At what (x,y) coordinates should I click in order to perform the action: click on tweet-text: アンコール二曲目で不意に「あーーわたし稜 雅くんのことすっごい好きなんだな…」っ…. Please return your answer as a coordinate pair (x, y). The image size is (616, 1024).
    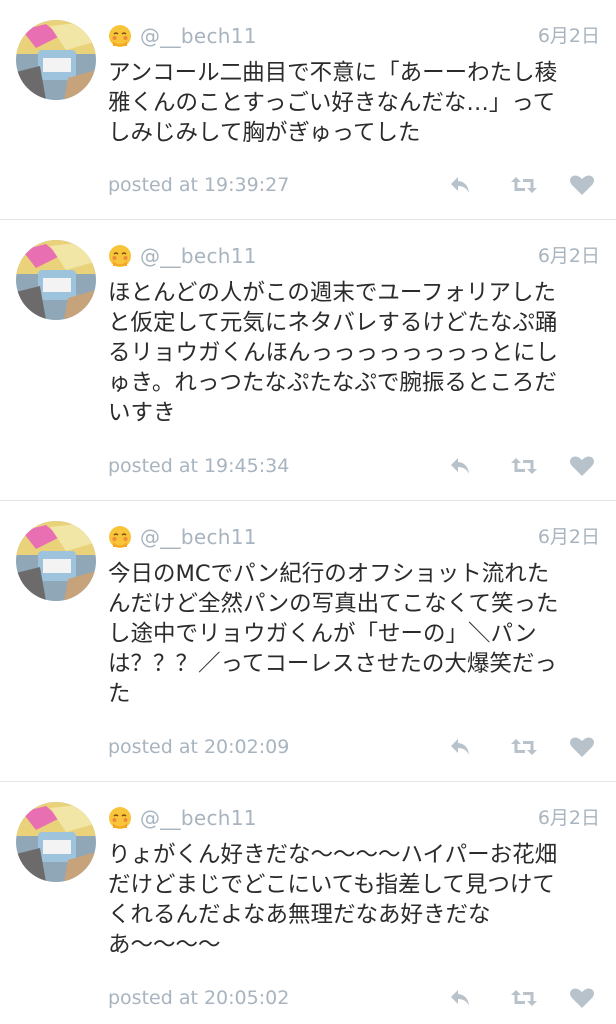
    Looking at the image, I should click on (333, 103).